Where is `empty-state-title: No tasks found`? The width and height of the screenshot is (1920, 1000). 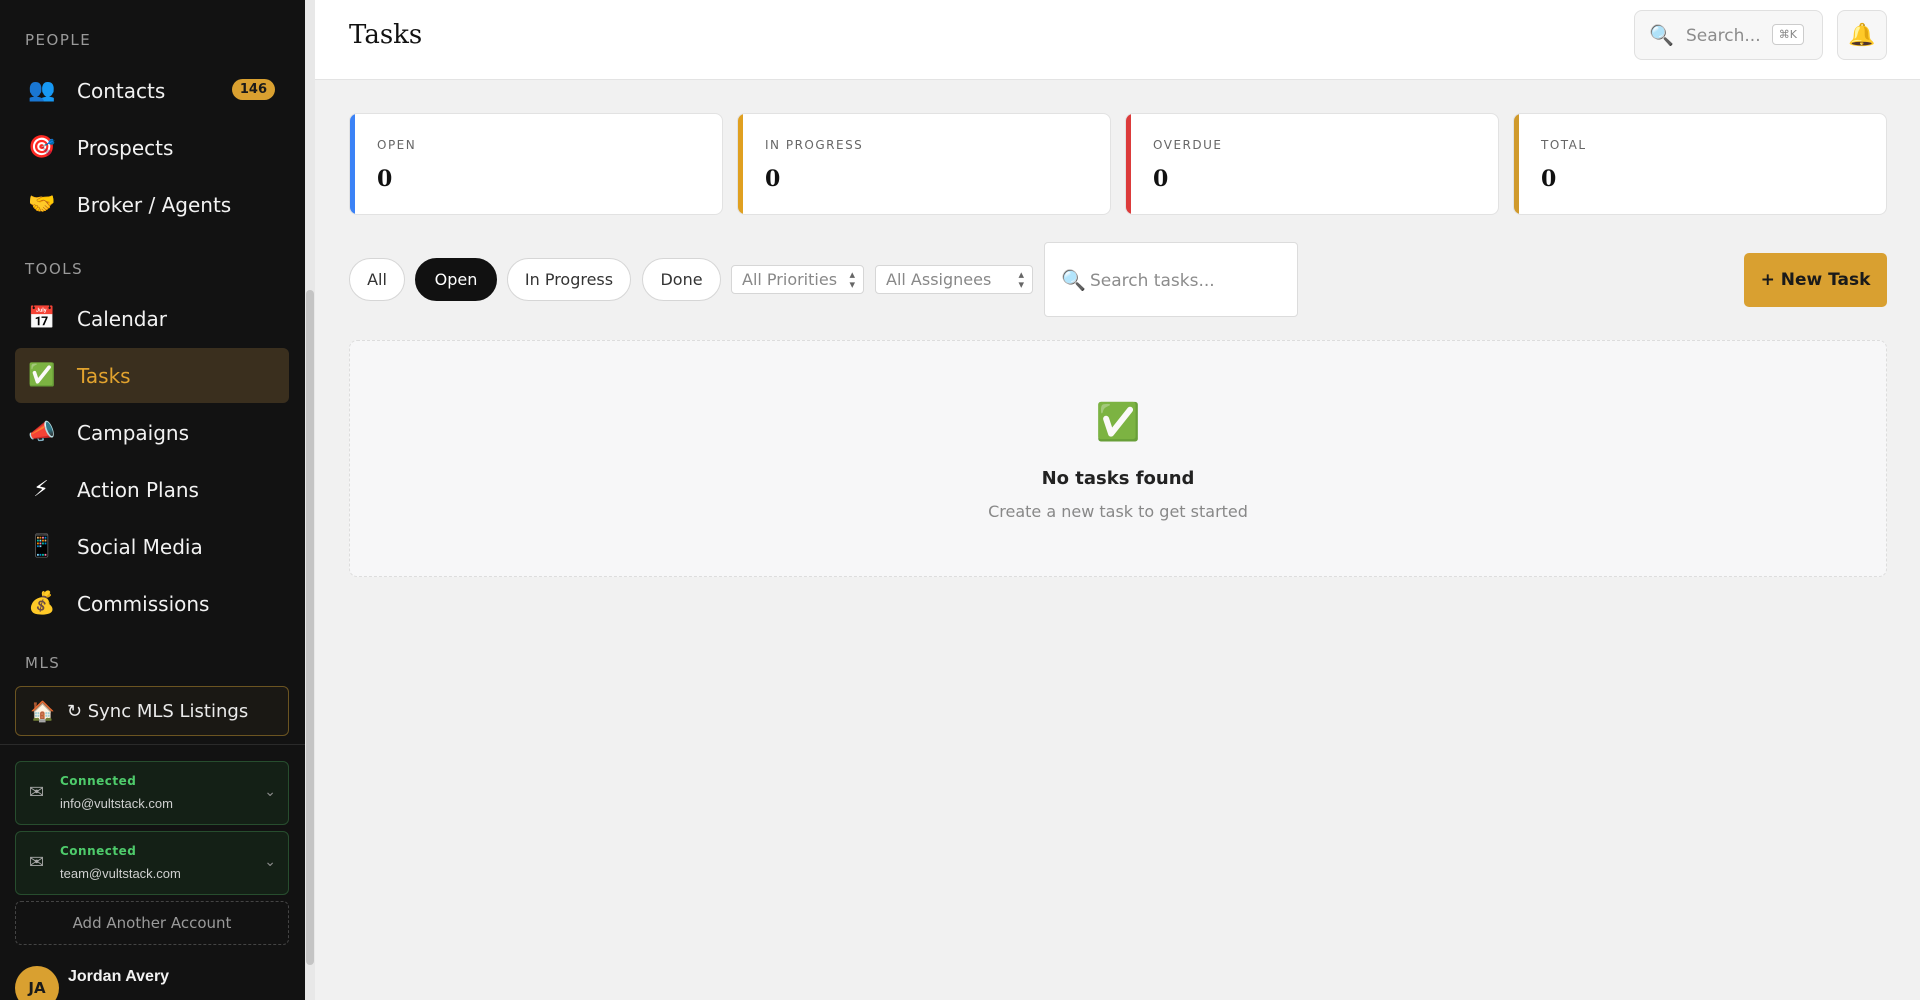 empty-state-title: No tasks found is located at coordinates (1118, 478).